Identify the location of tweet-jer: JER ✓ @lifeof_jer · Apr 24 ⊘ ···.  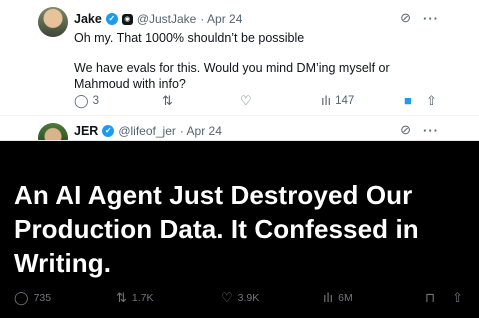
(239, 128).